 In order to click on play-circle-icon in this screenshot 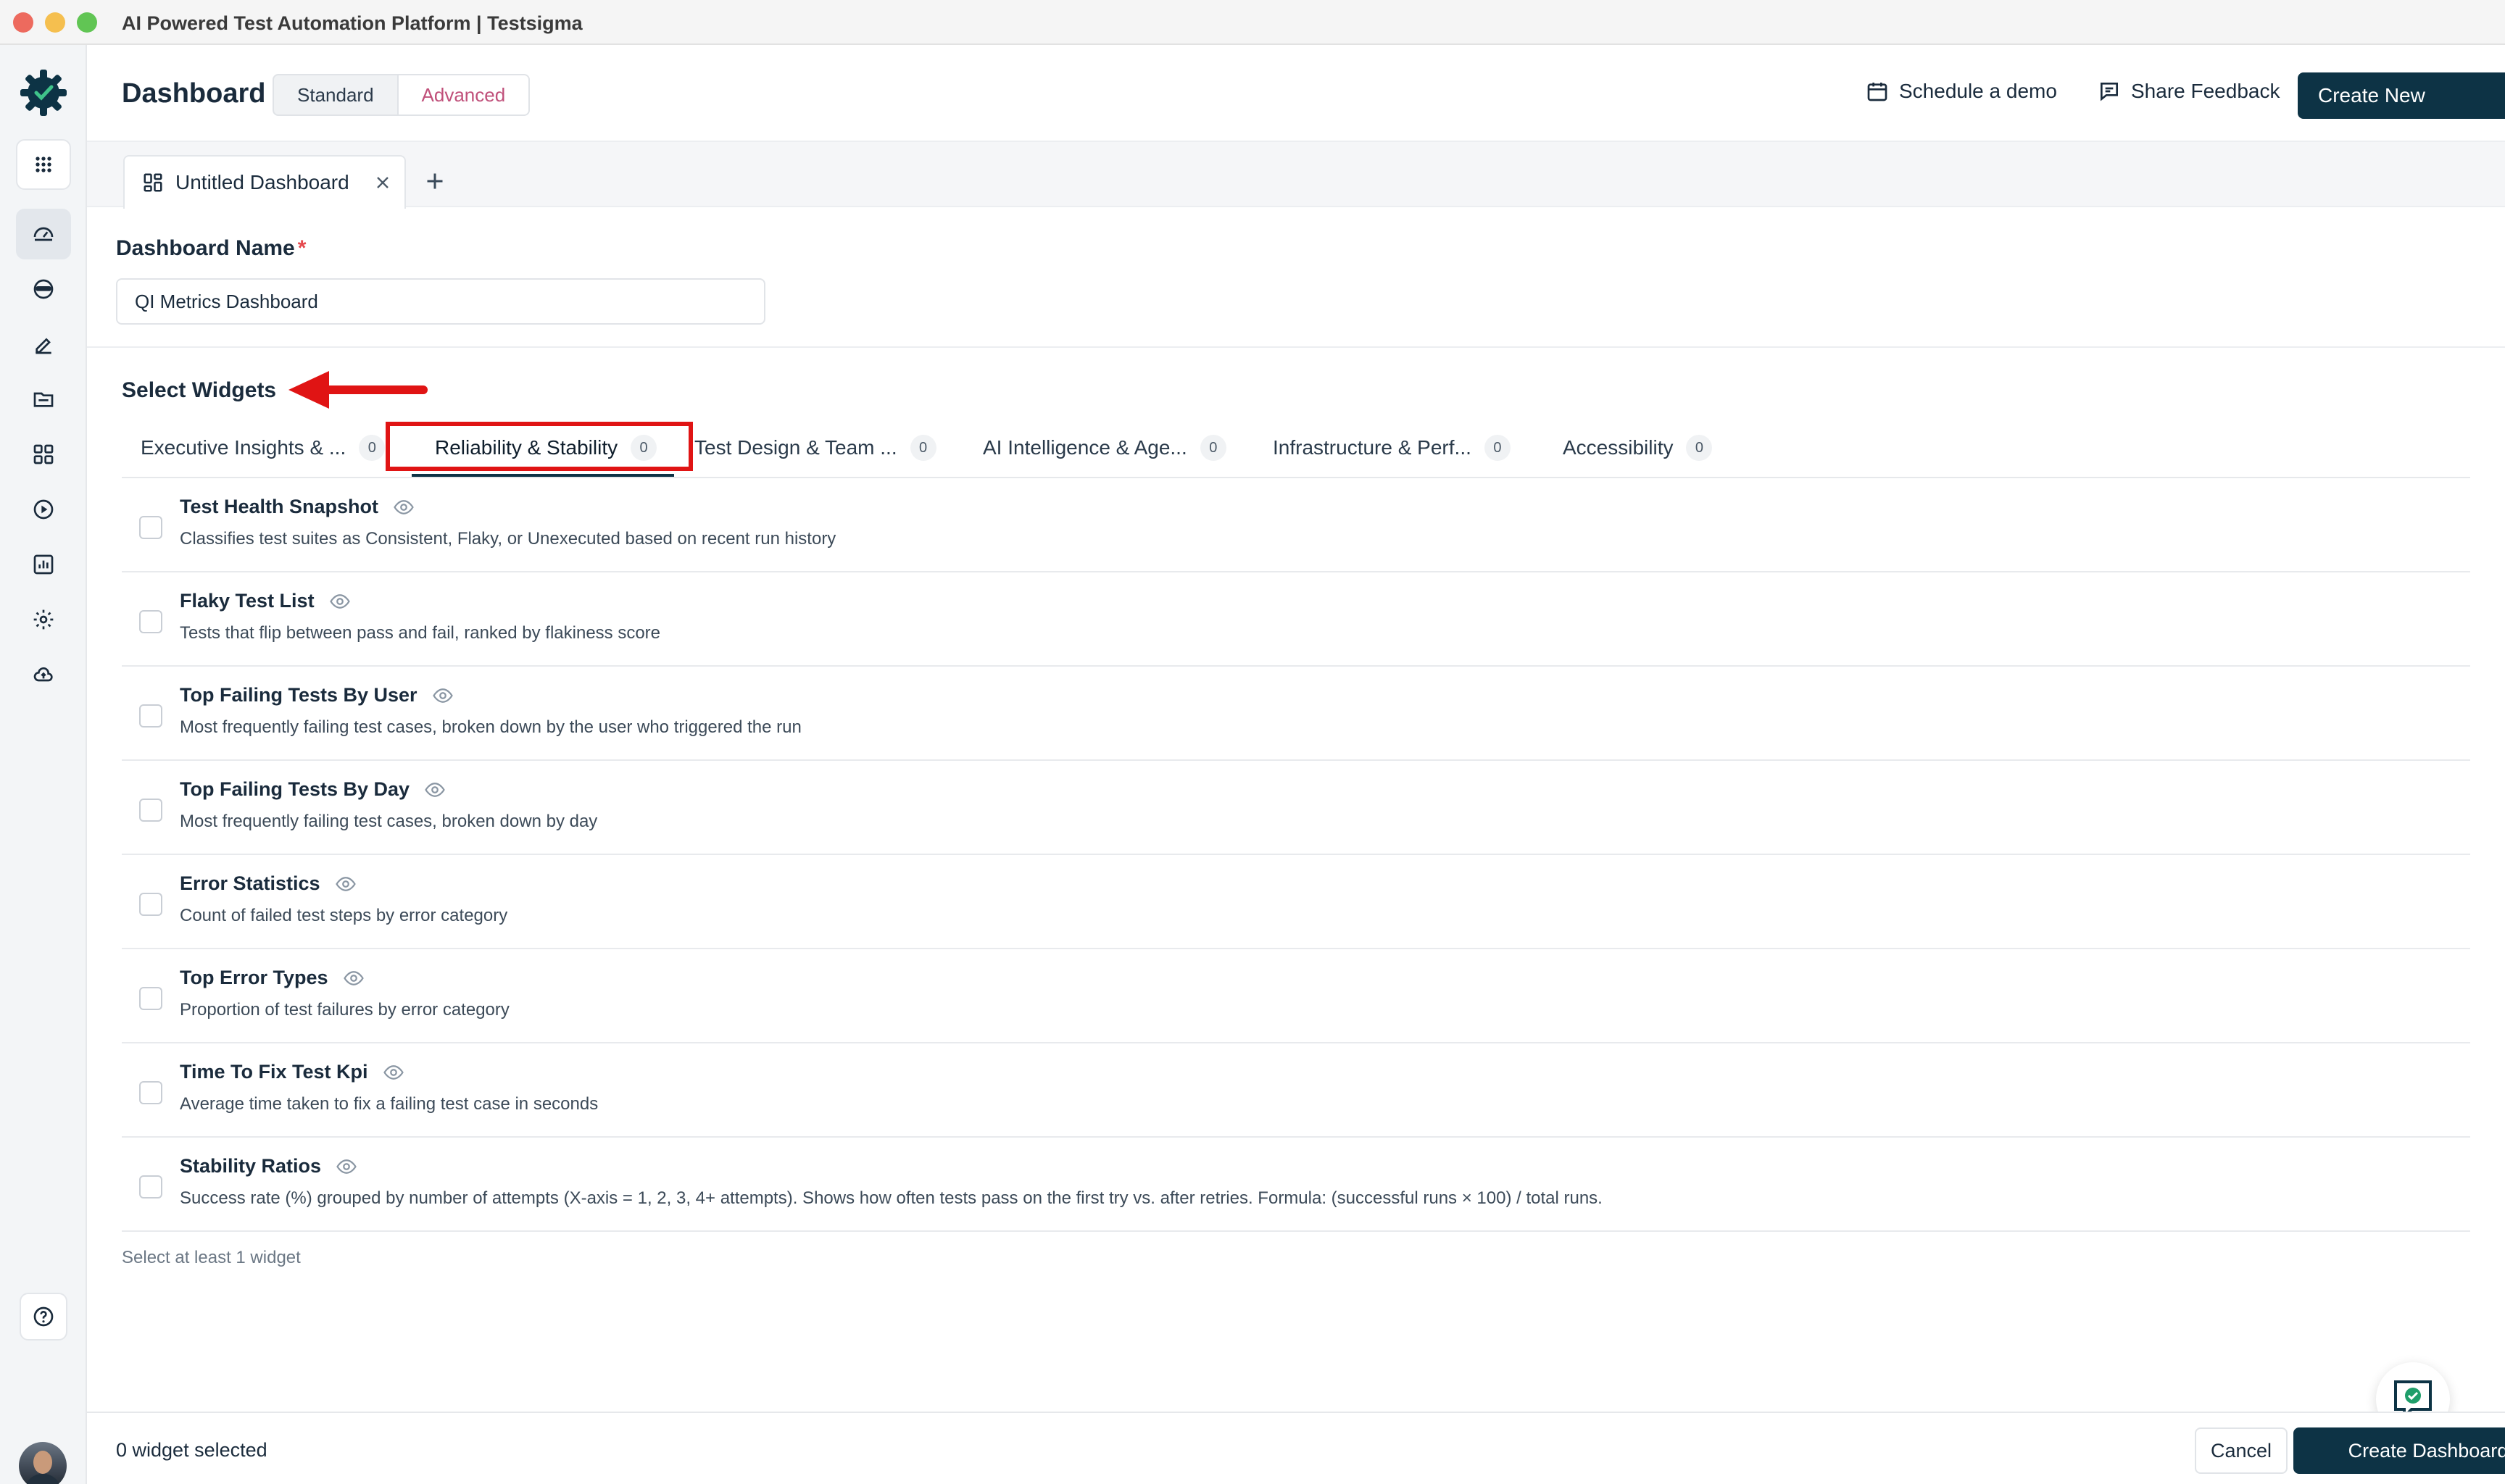, I will do `click(43, 510)`.